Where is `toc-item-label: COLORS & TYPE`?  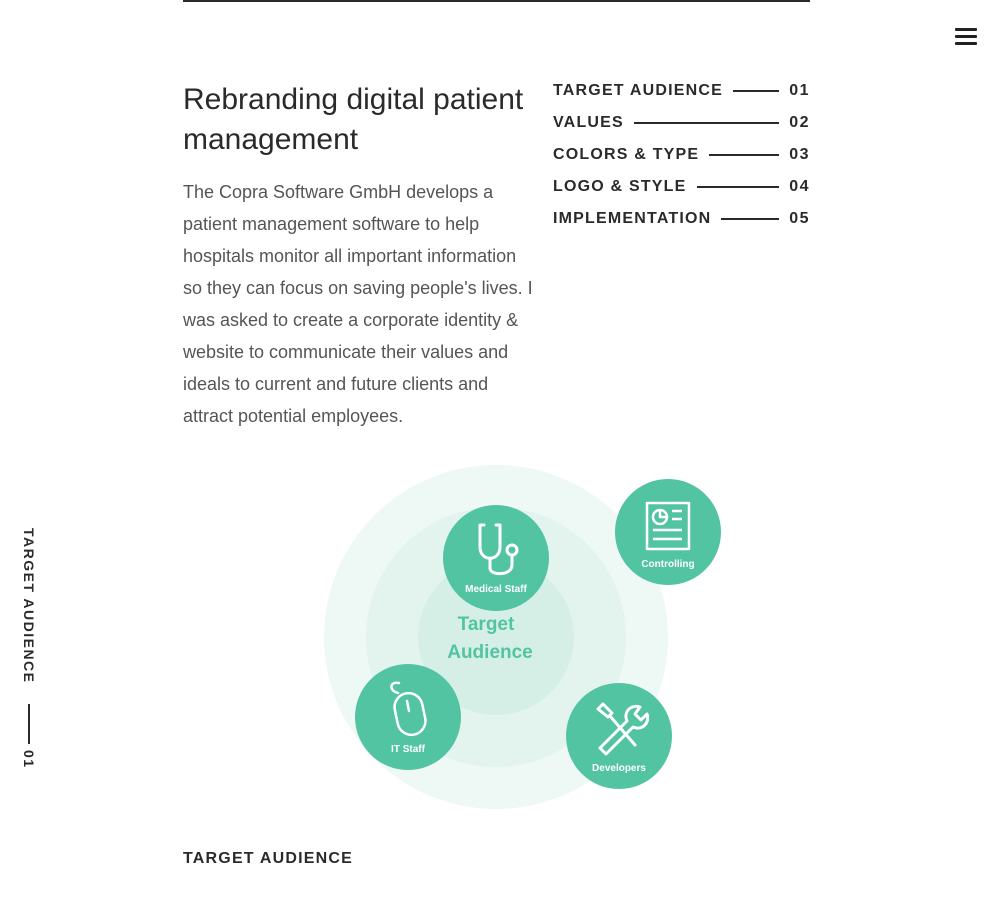
toc-item-label: COLORS & TYPE is located at coordinates (626, 154).